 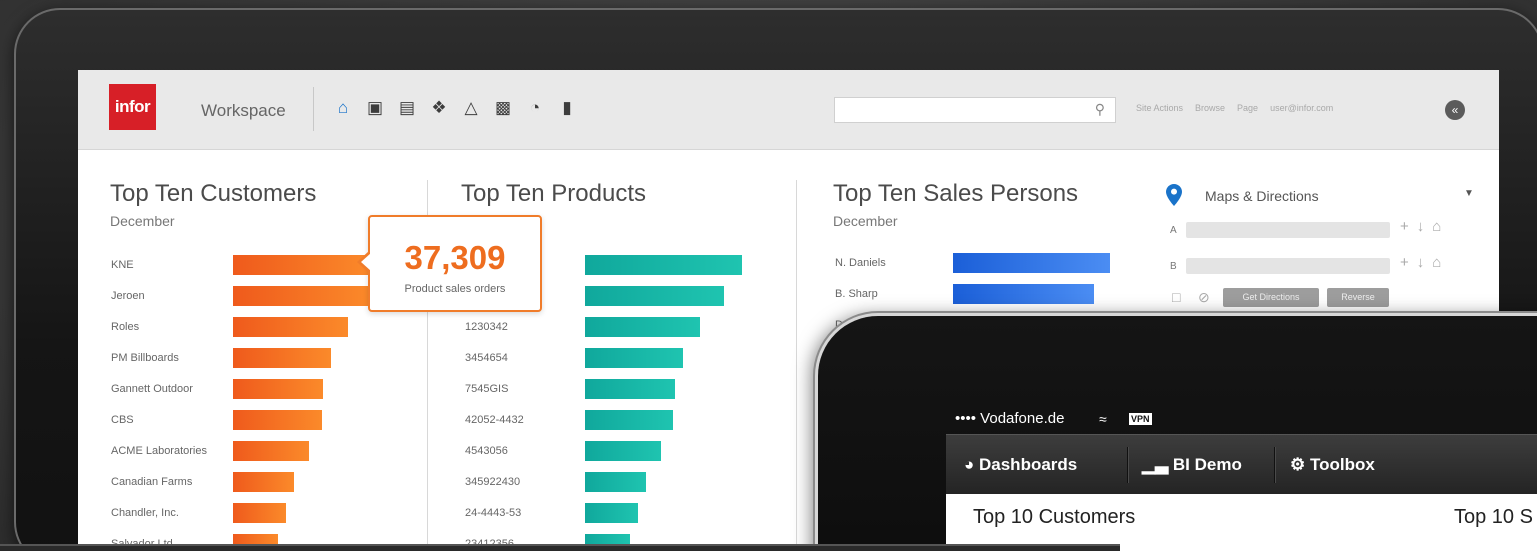 I want to click on map-pin-icon, so click(x=1174, y=195).